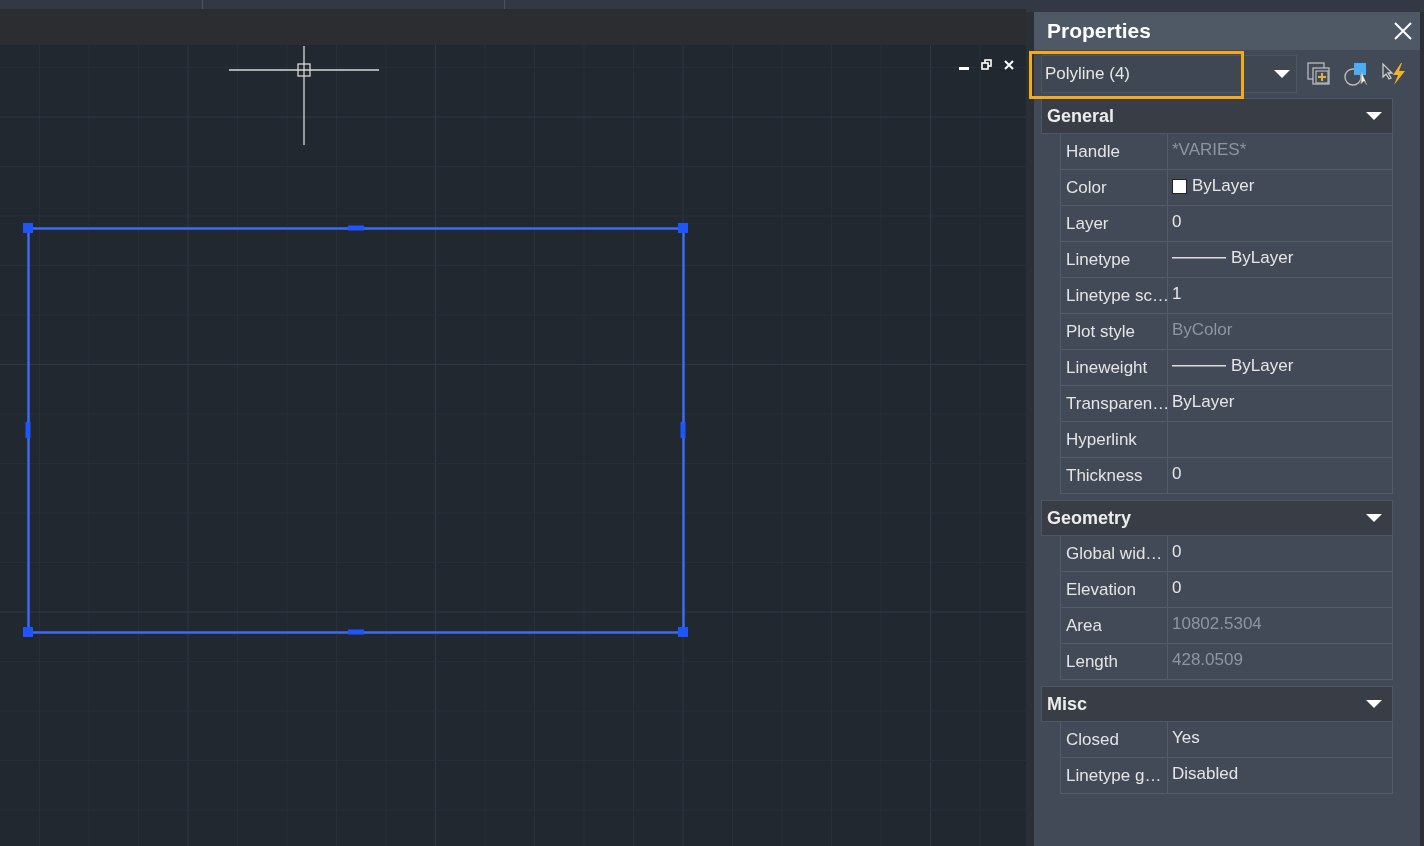  What do you see at coordinates (1114, 187) in the screenshot?
I see `property-label: Color` at bounding box center [1114, 187].